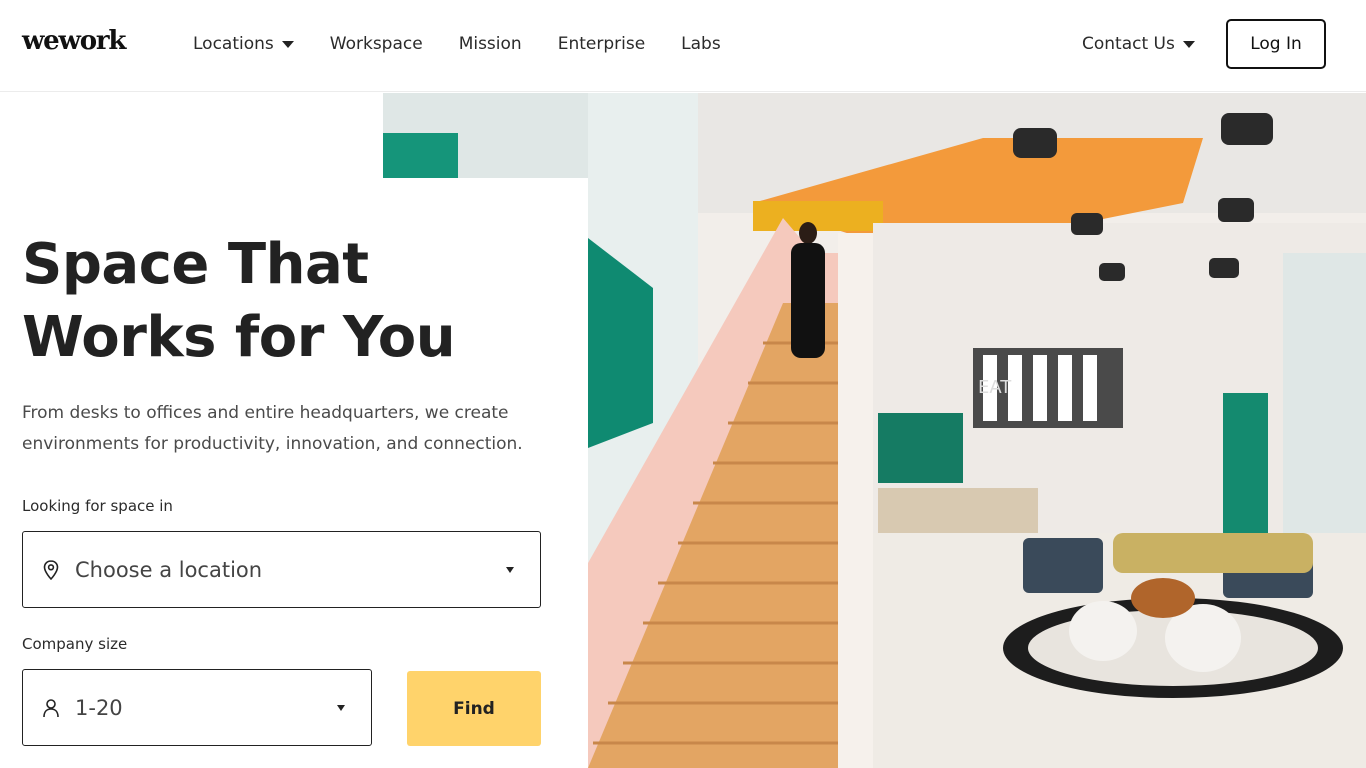 The image size is (1366, 768). What do you see at coordinates (197, 707) in the screenshot?
I see `company-size-select: 1-20` at bounding box center [197, 707].